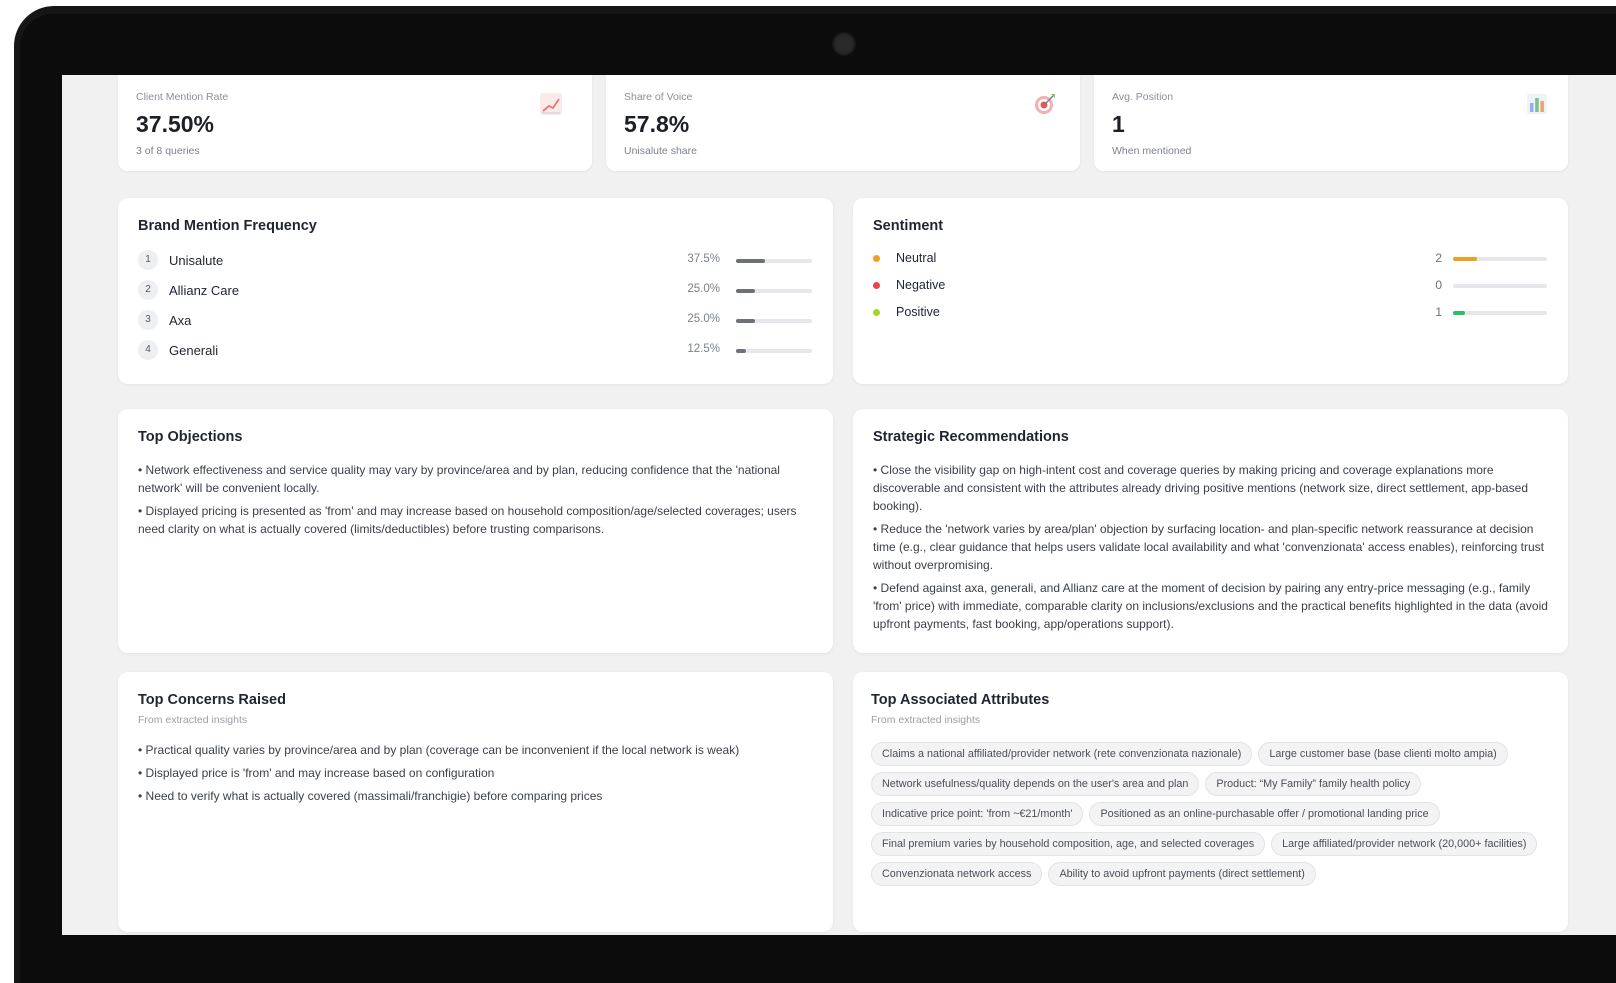 This screenshot has width=1616, height=983. Describe the element at coordinates (190, 437) in the screenshot. I see `card-title: Top Objections` at that location.